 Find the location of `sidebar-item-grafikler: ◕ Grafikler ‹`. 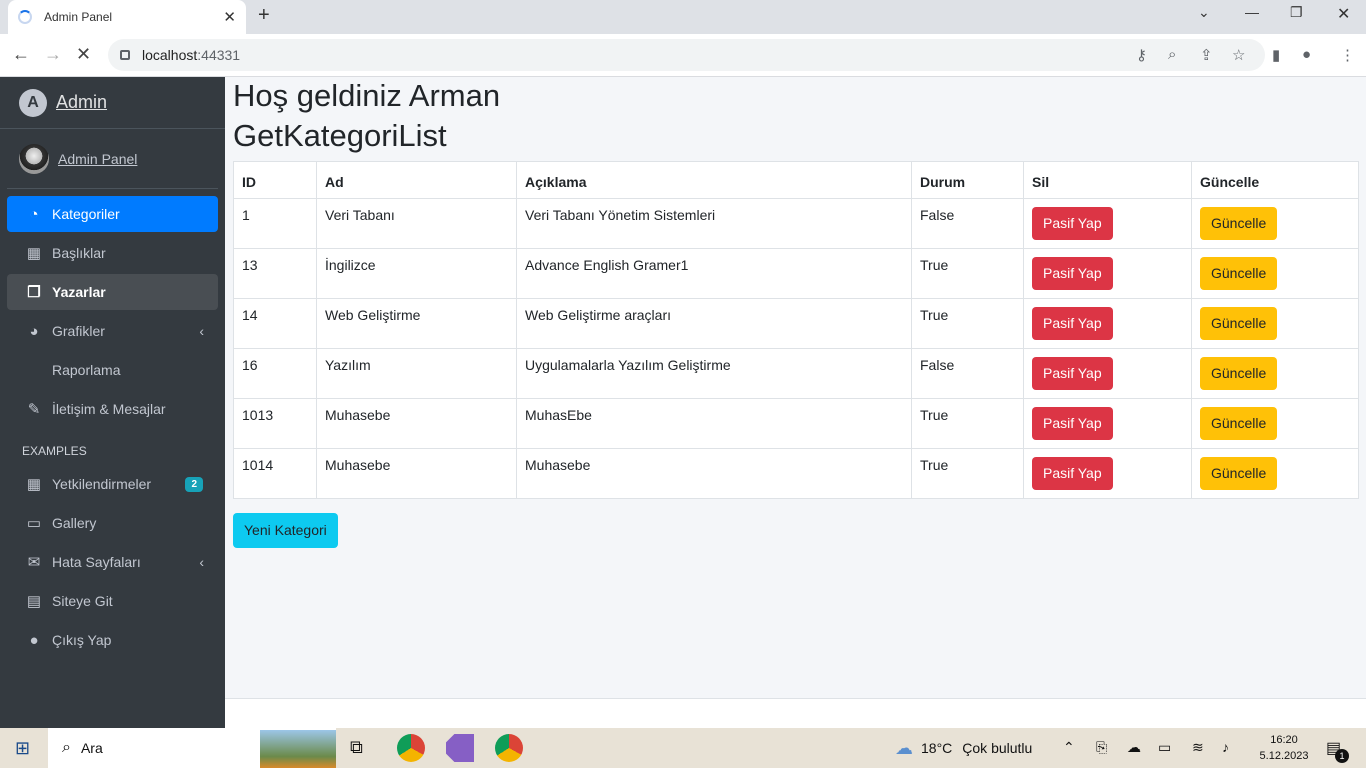

sidebar-item-grafikler: ◕ Grafikler ‹ is located at coordinates (112, 331).